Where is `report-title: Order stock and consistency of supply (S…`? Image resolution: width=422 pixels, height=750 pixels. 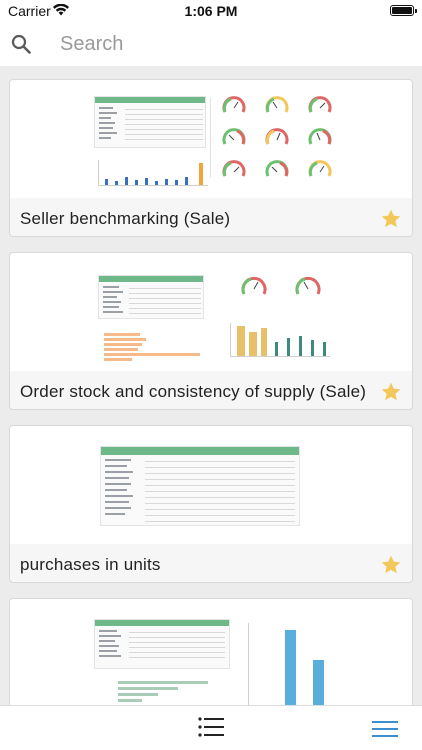 report-title: Order stock and consistency of supply (S… is located at coordinates (193, 391).